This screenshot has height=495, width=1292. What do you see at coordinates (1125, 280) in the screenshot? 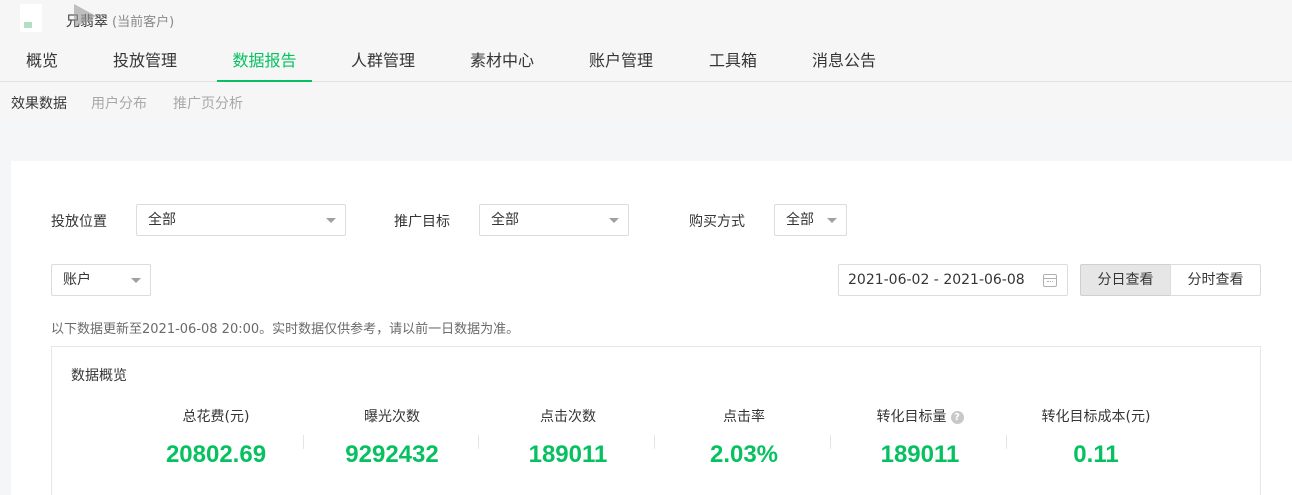
I see `daily-view-button: 分日查看` at bounding box center [1125, 280].